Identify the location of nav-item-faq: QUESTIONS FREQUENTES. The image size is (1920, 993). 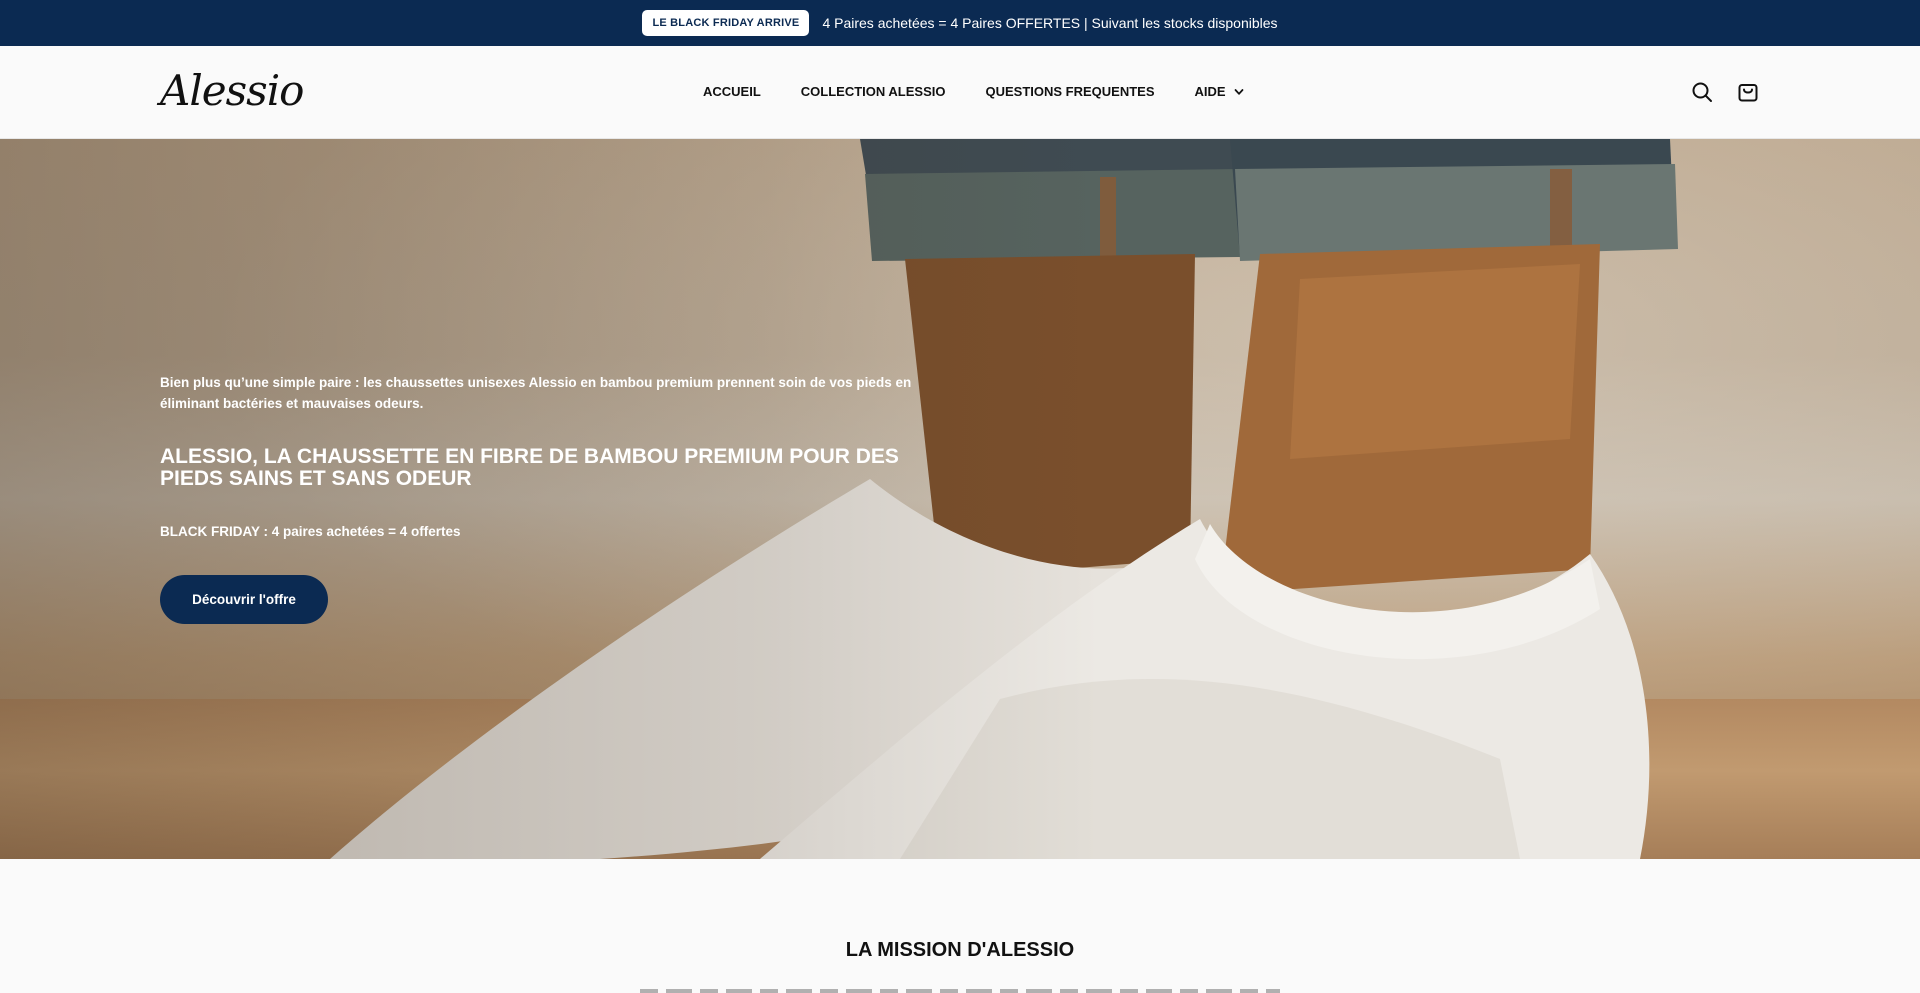
(1069, 91).